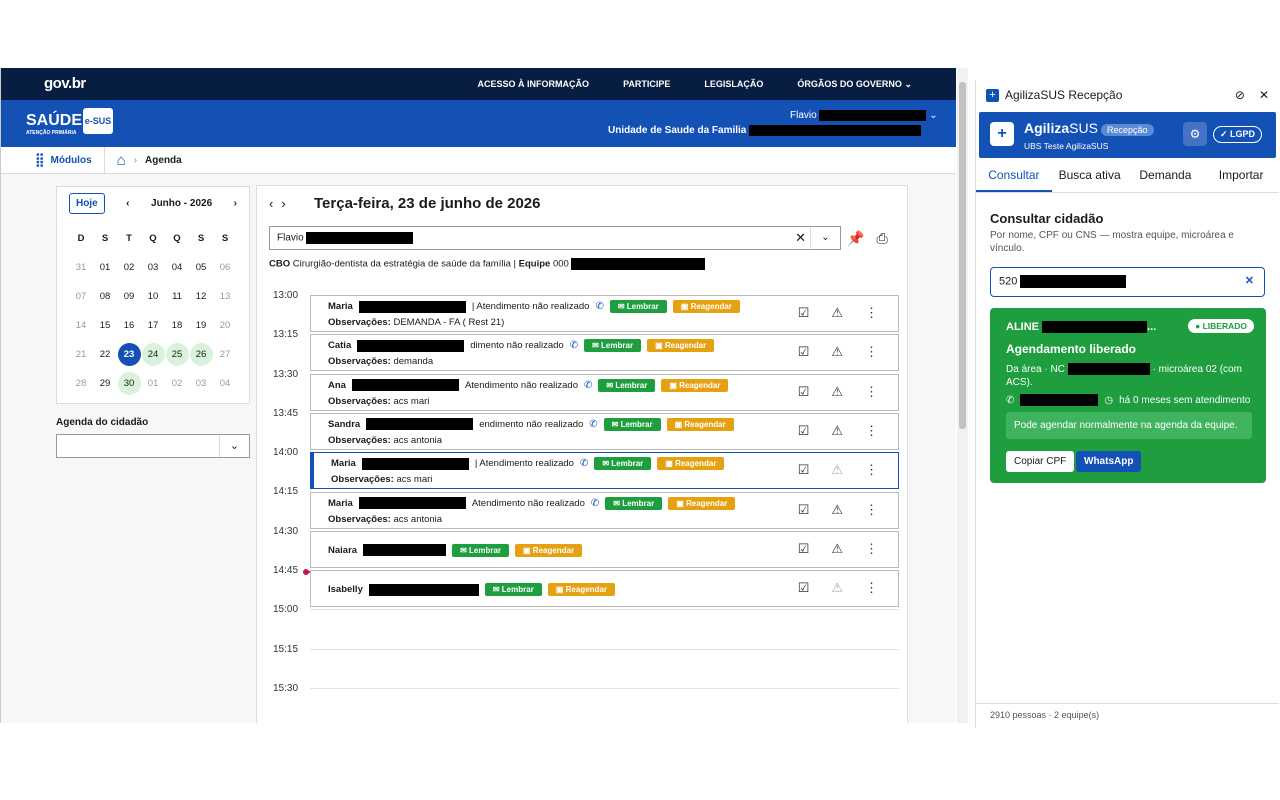 The width and height of the screenshot is (1280, 800). Describe the element at coordinates (201, 354) in the screenshot. I see `calendar-day: 26` at that location.